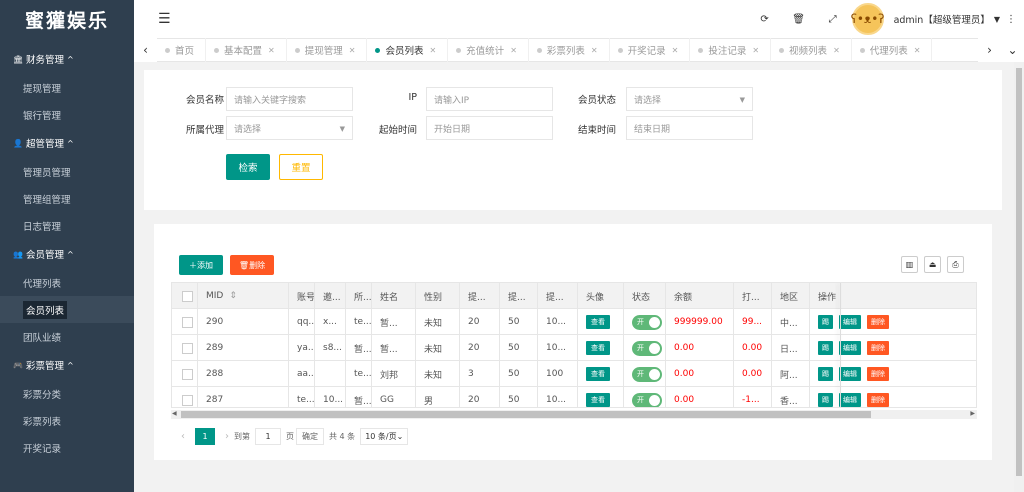  Describe the element at coordinates (289, 99) in the screenshot. I see `member-name-input: 请输入关键字搜索` at that location.